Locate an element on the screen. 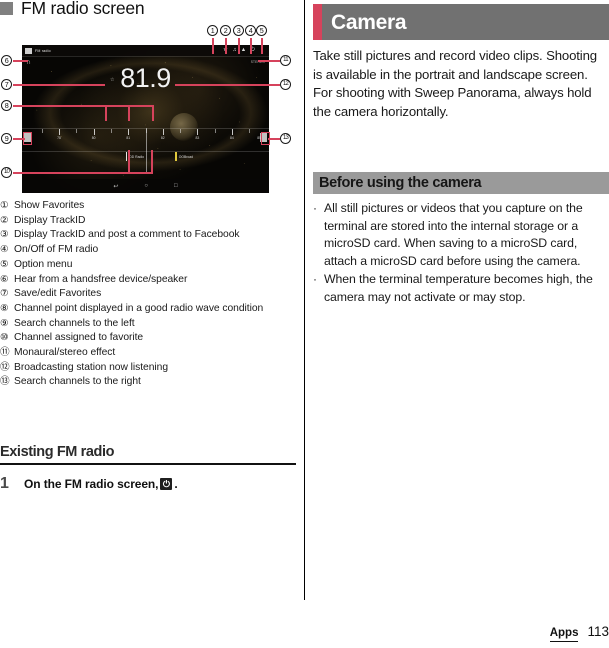  subsection-header: Before using the camera is located at coordinates (461, 183).